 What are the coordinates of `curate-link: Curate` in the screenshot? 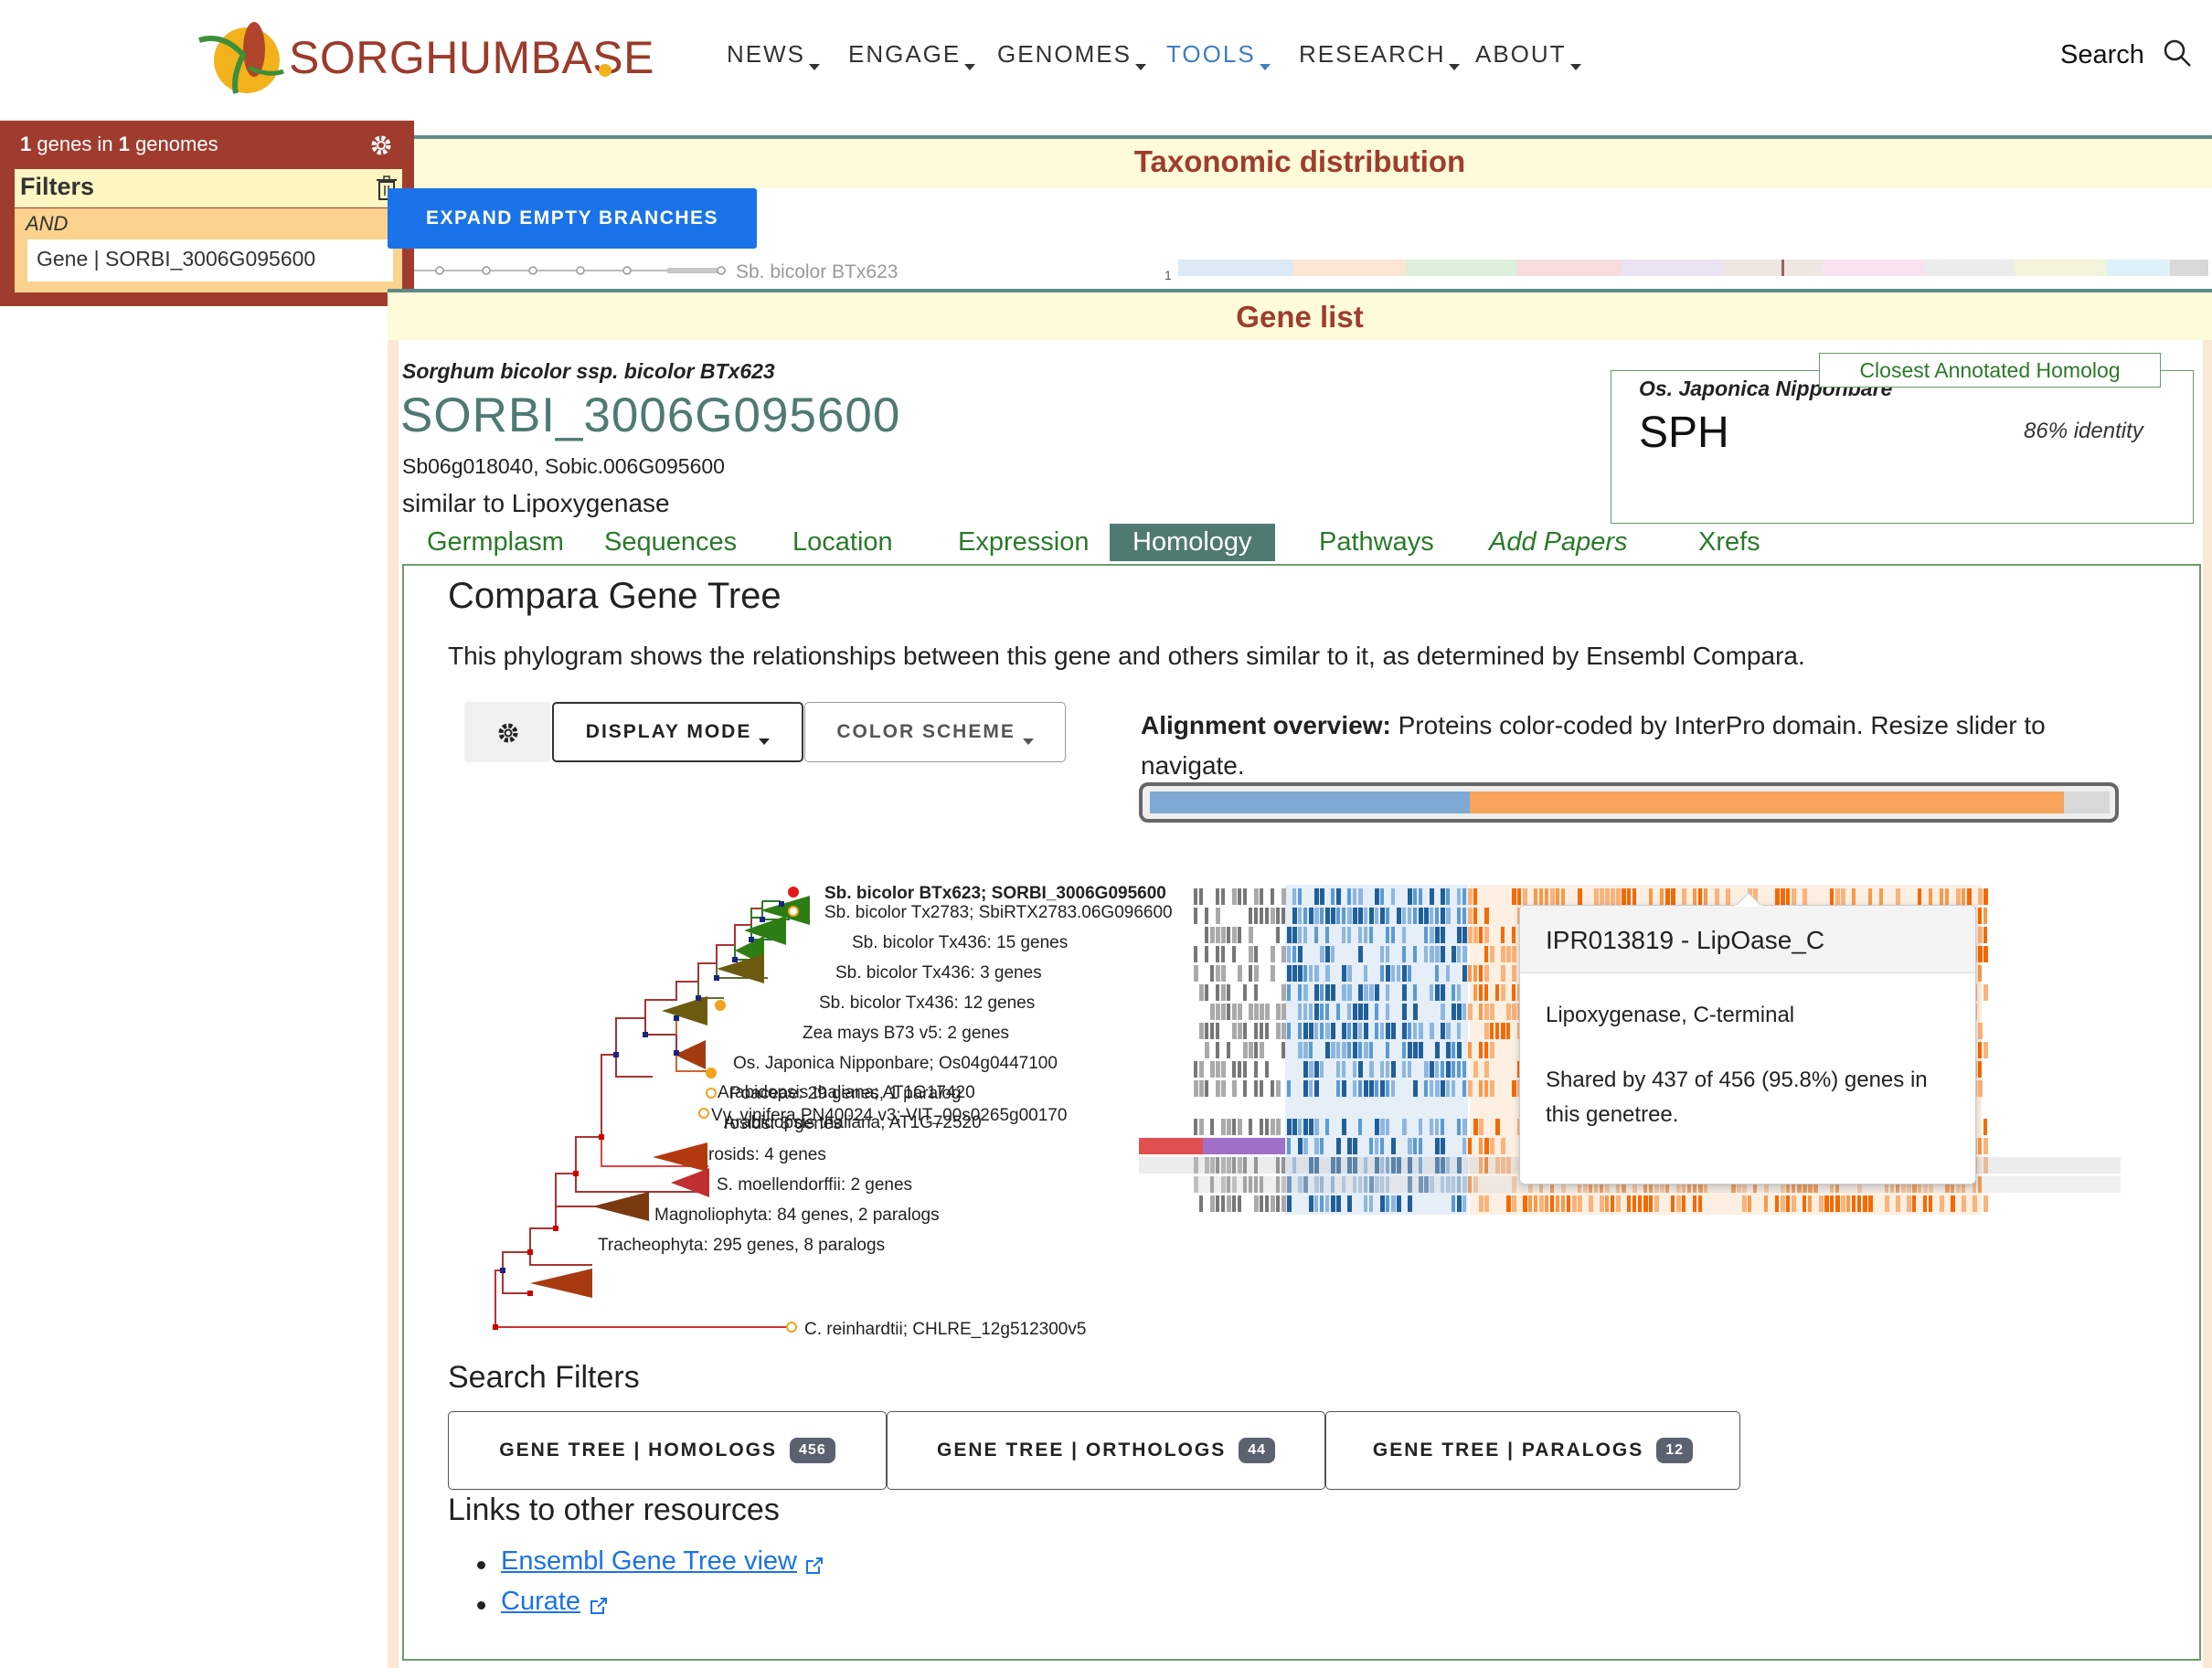 It's located at (540, 1602).